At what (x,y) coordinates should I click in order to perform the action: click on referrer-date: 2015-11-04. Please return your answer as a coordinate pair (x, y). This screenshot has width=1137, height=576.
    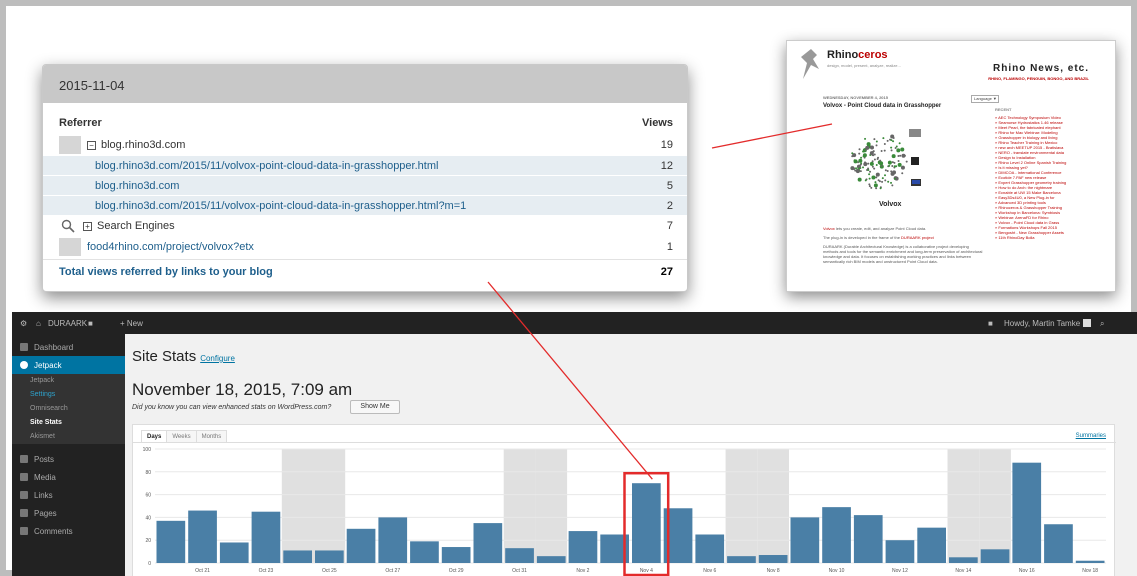
    Looking at the image, I should click on (365, 84).